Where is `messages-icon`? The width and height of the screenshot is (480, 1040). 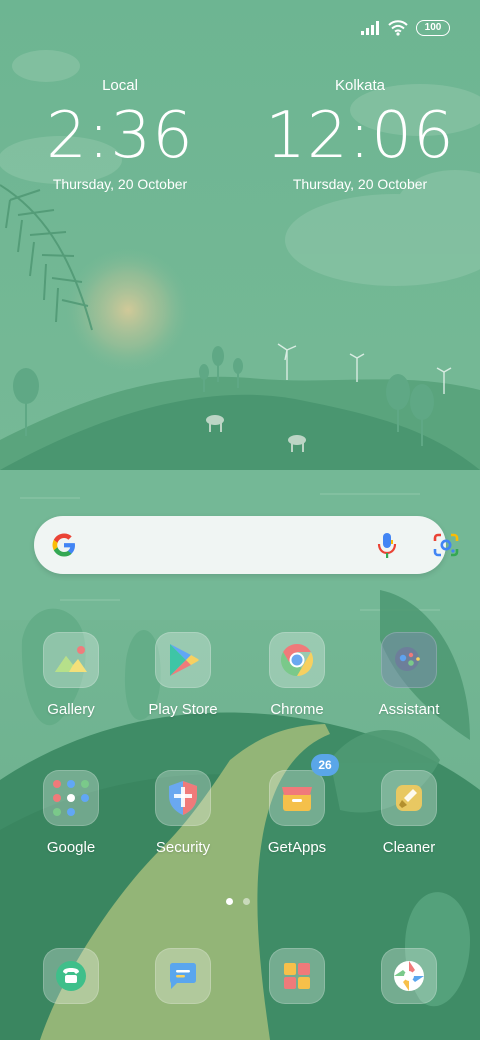
messages-icon is located at coordinates (183, 976).